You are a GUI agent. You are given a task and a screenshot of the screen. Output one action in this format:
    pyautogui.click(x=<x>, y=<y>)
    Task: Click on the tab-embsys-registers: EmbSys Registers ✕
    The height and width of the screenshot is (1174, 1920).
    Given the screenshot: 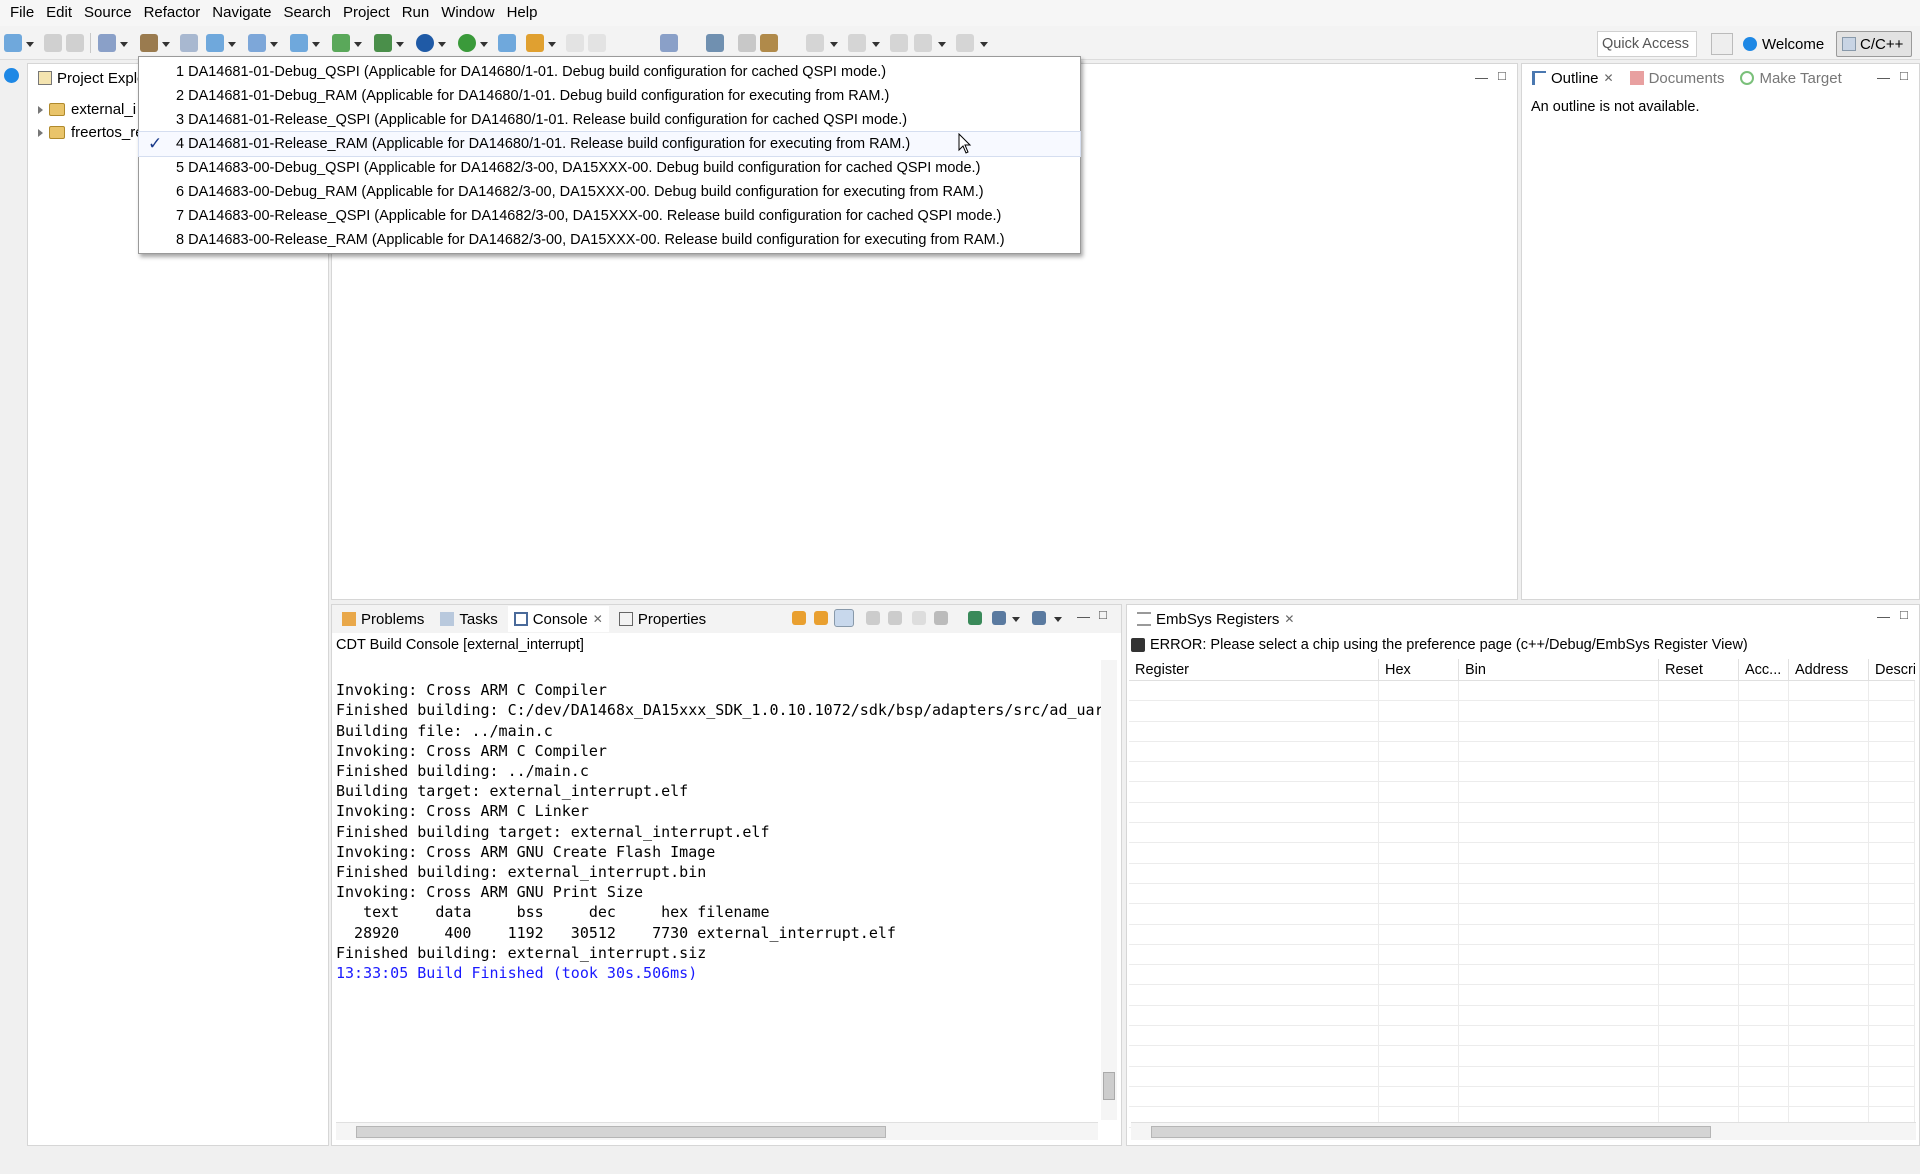 What is the action you would take?
    pyautogui.click(x=1215, y=619)
    